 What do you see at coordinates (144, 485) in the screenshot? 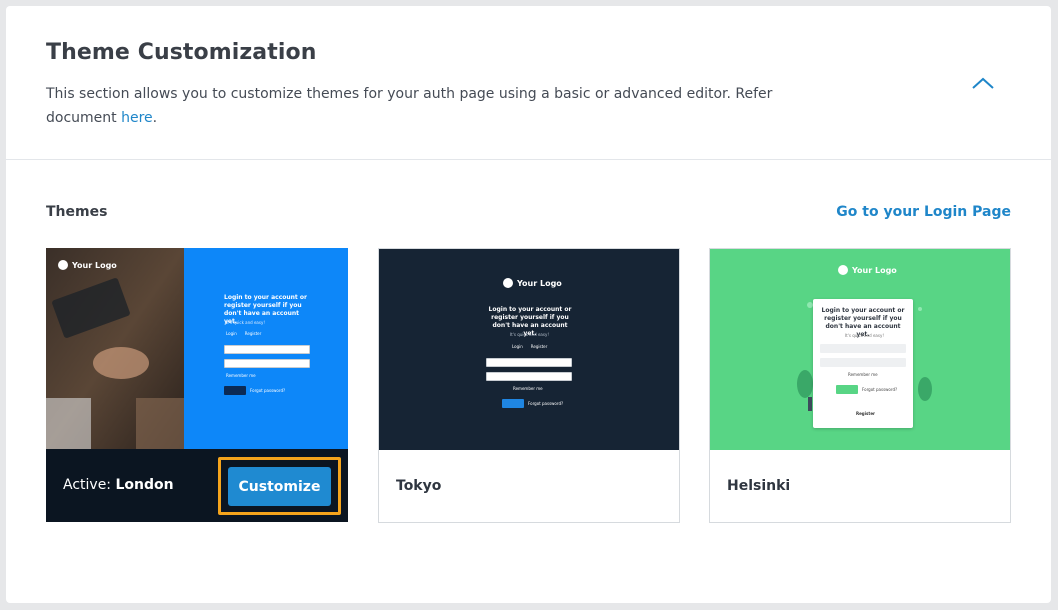
I see `theme-name-london: London` at bounding box center [144, 485].